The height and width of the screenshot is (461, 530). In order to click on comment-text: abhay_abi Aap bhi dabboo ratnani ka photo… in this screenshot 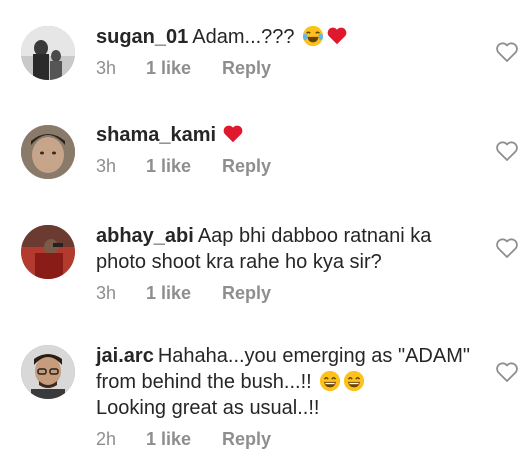, I will do `click(286, 249)`.